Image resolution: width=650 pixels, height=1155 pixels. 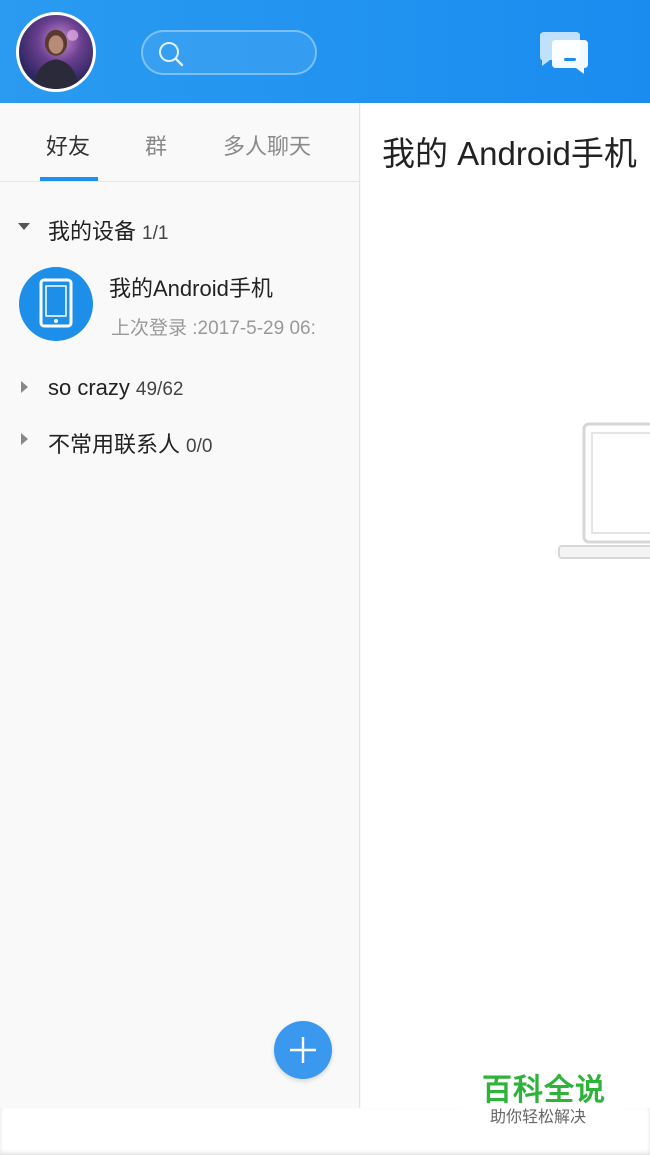 What do you see at coordinates (69, 179) in the screenshot?
I see `active-tab-indicator` at bounding box center [69, 179].